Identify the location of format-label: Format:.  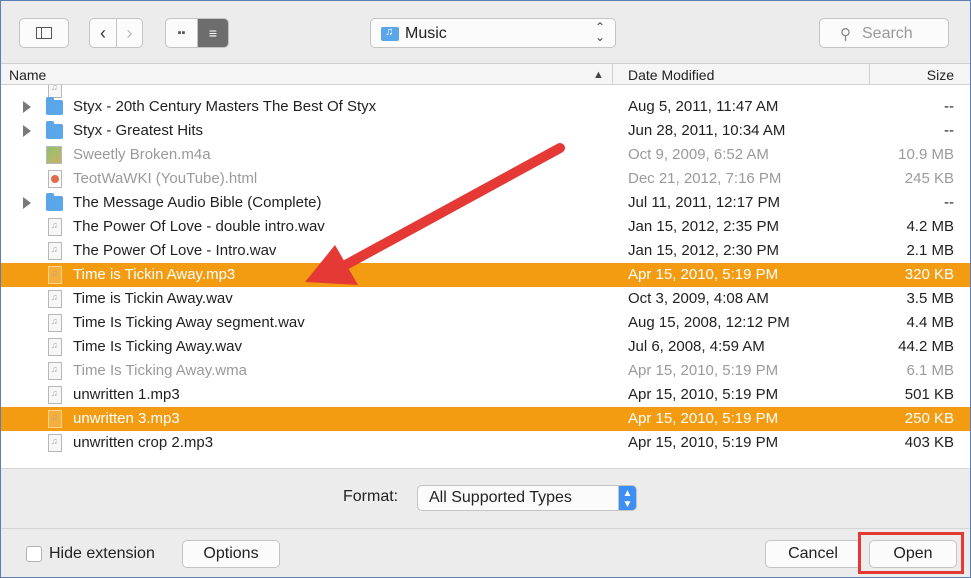
(371, 496).